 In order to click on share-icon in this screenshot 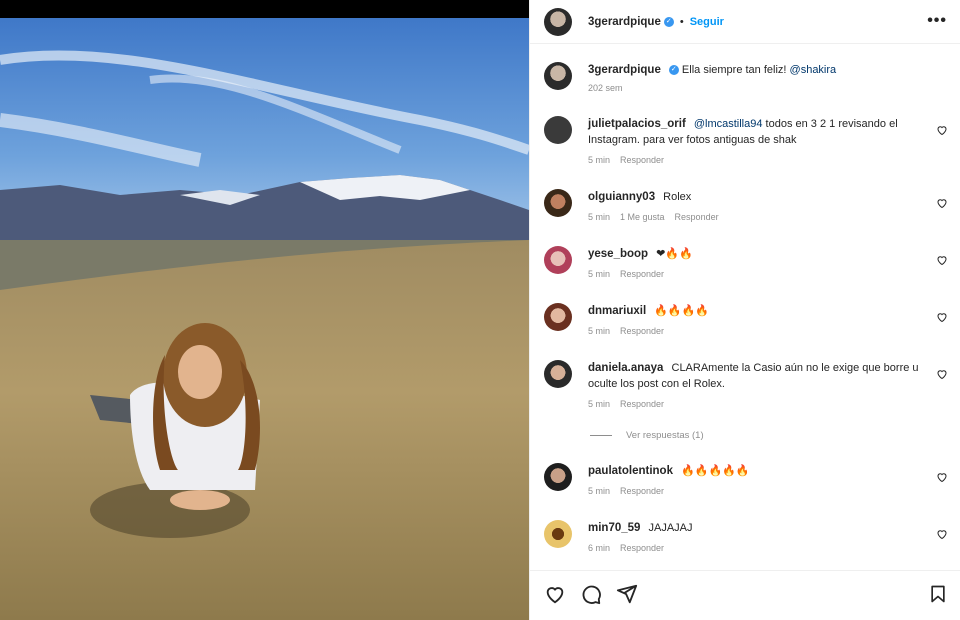, I will do `click(627, 594)`.